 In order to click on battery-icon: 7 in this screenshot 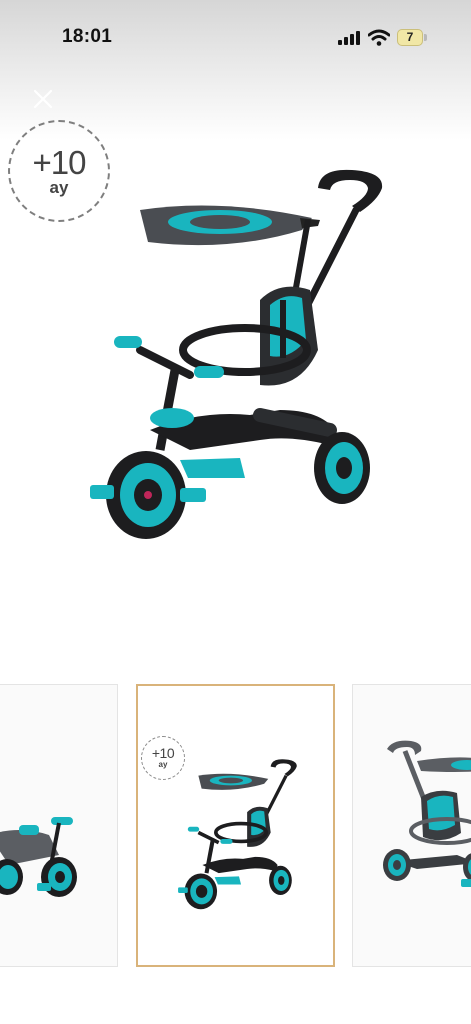, I will do `click(410, 37)`.